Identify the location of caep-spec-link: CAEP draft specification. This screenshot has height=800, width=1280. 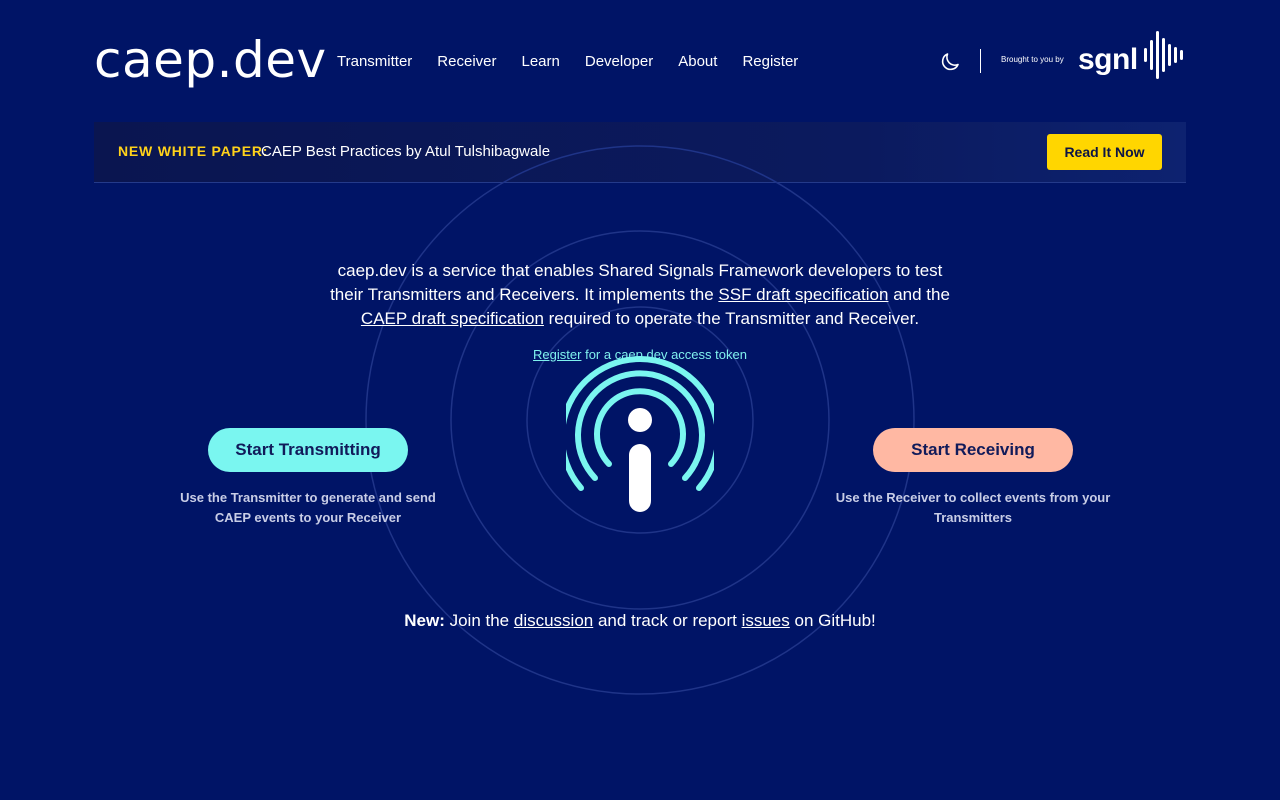
(452, 318).